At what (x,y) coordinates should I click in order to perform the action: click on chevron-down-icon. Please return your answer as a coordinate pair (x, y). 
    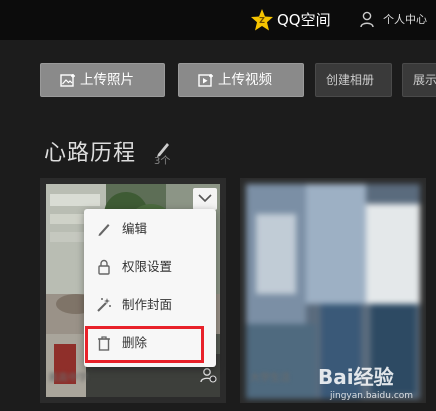
    Looking at the image, I should click on (205, 198).